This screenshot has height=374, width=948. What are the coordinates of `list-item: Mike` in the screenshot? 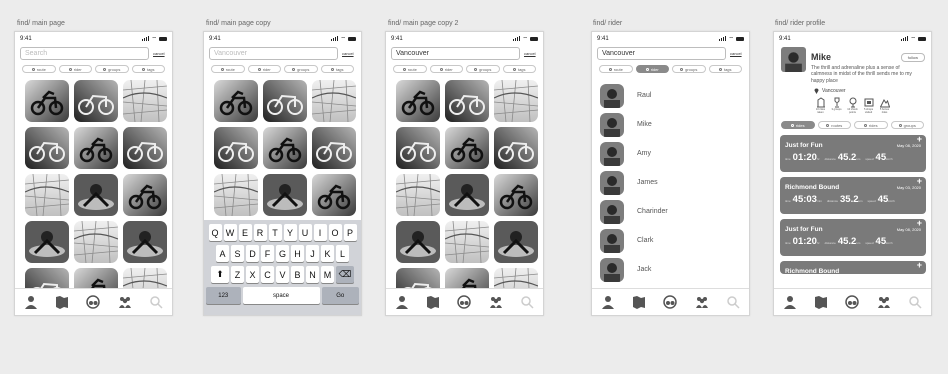 It's located at (670, 124).